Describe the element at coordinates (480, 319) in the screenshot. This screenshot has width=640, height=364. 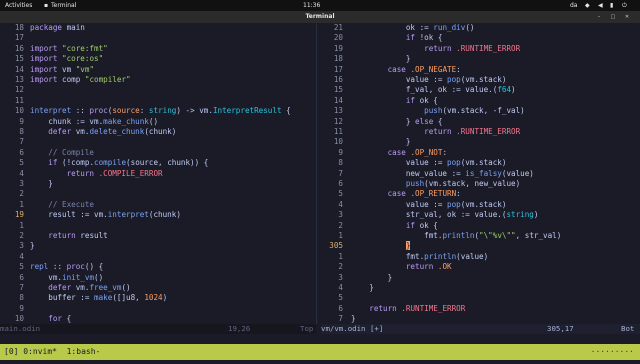
I see `code-line: 7}` at that location.